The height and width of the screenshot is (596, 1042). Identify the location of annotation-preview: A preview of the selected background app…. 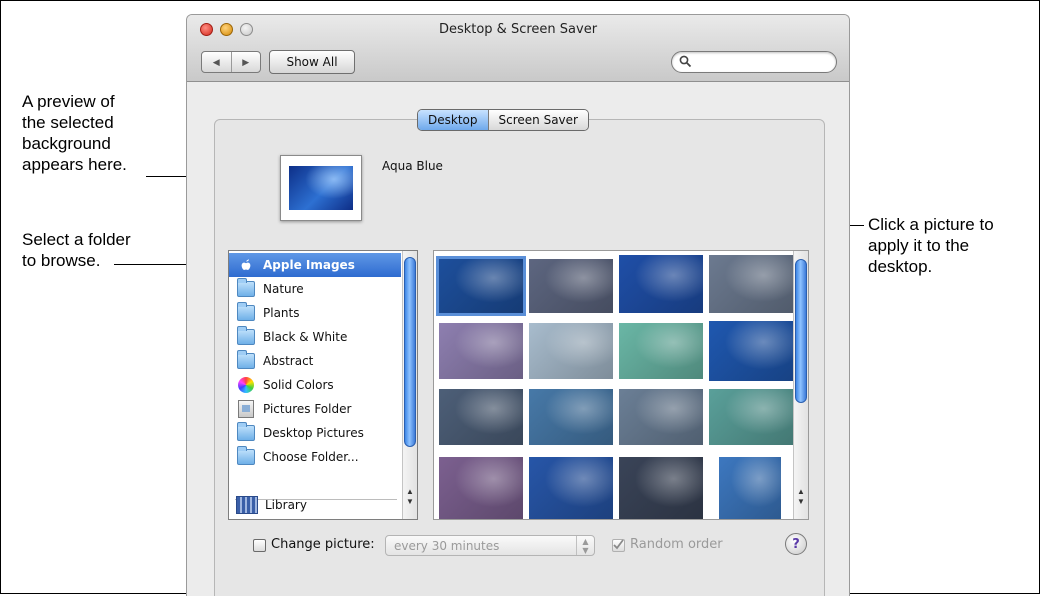
(74, 133).